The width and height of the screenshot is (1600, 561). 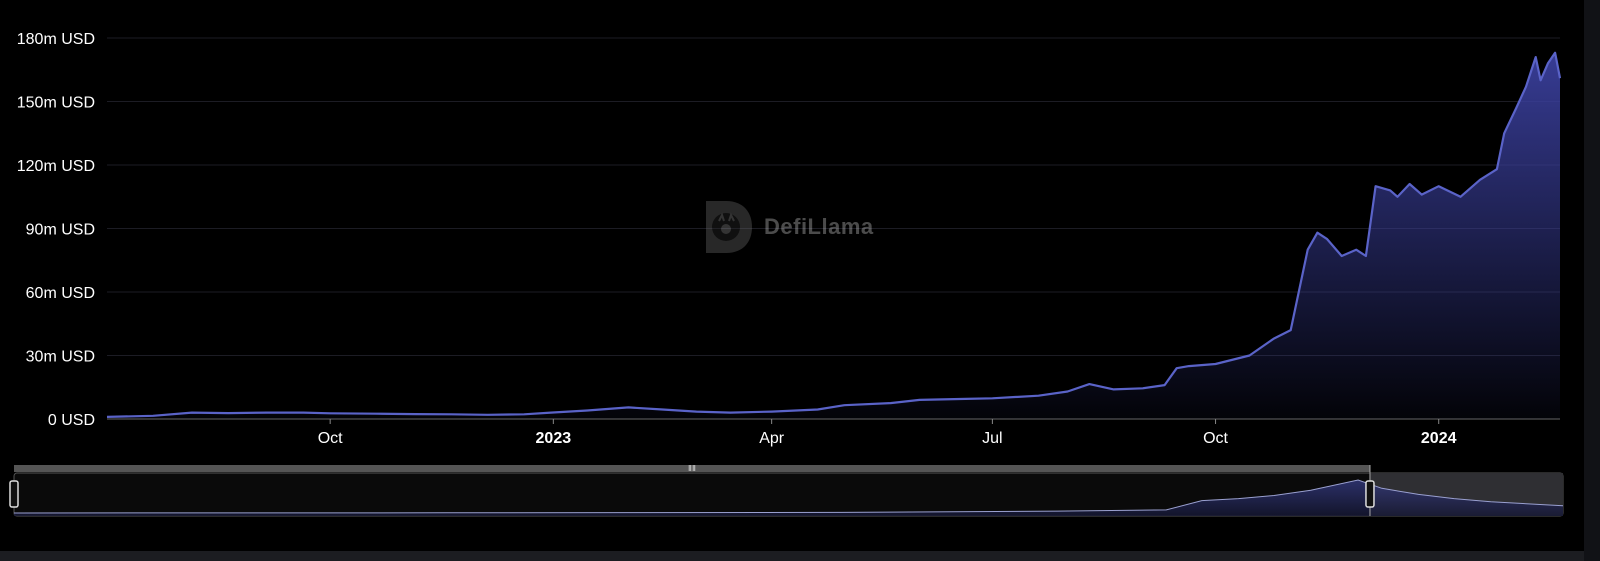 What do you see at coordinates (992, 438) in the screenshot?
I see `x-tick-label: Jul` at bounding box center [992, 438].